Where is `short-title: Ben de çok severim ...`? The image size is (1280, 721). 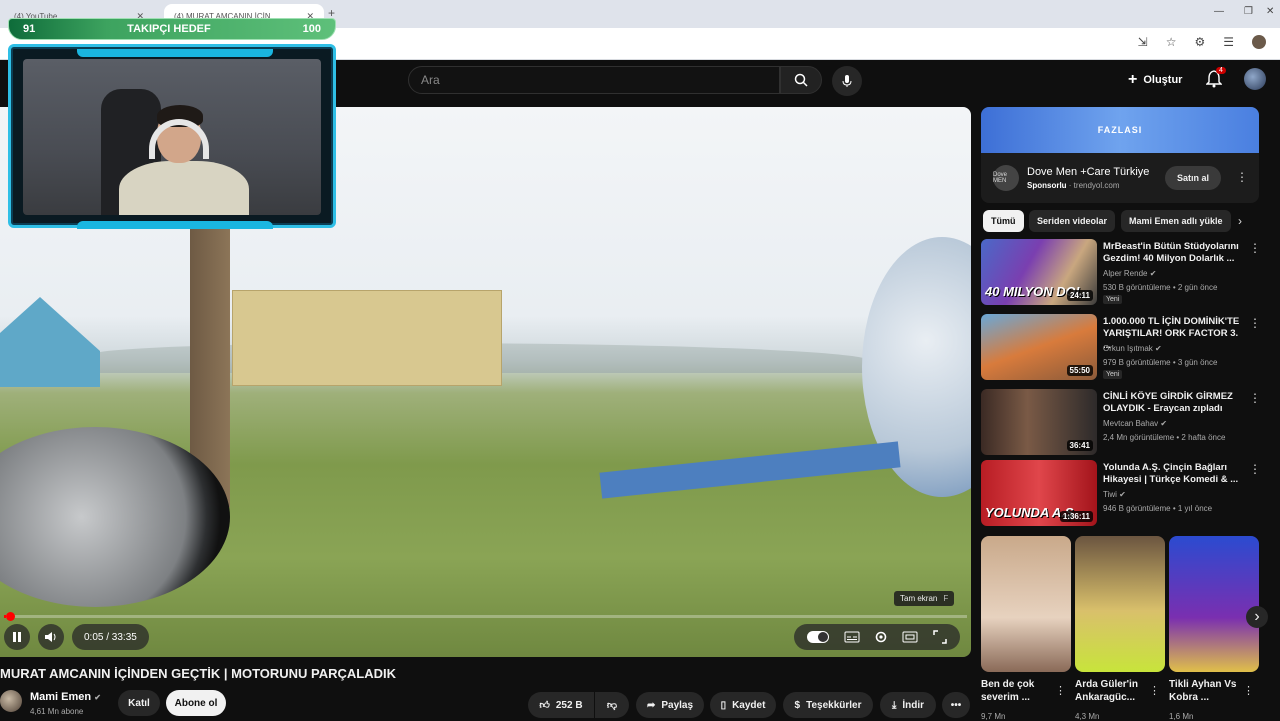 short-title: Ben de çok severim ... is located at coordinates (1018, 691).